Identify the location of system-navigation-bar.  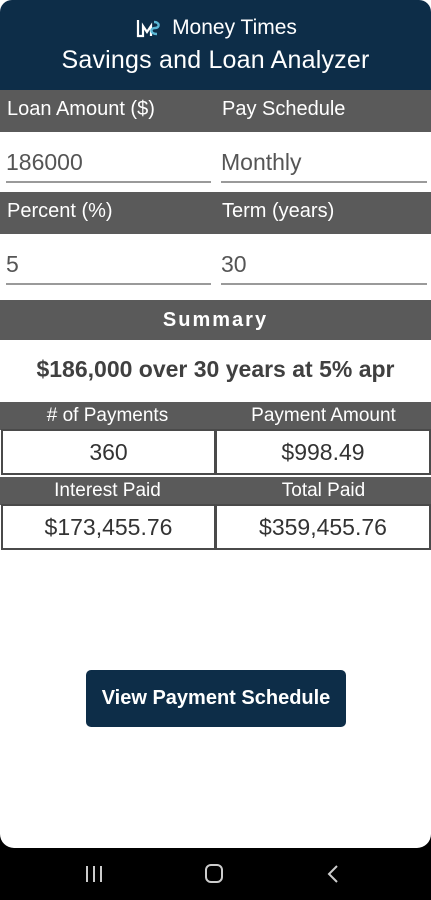
(215, 874).